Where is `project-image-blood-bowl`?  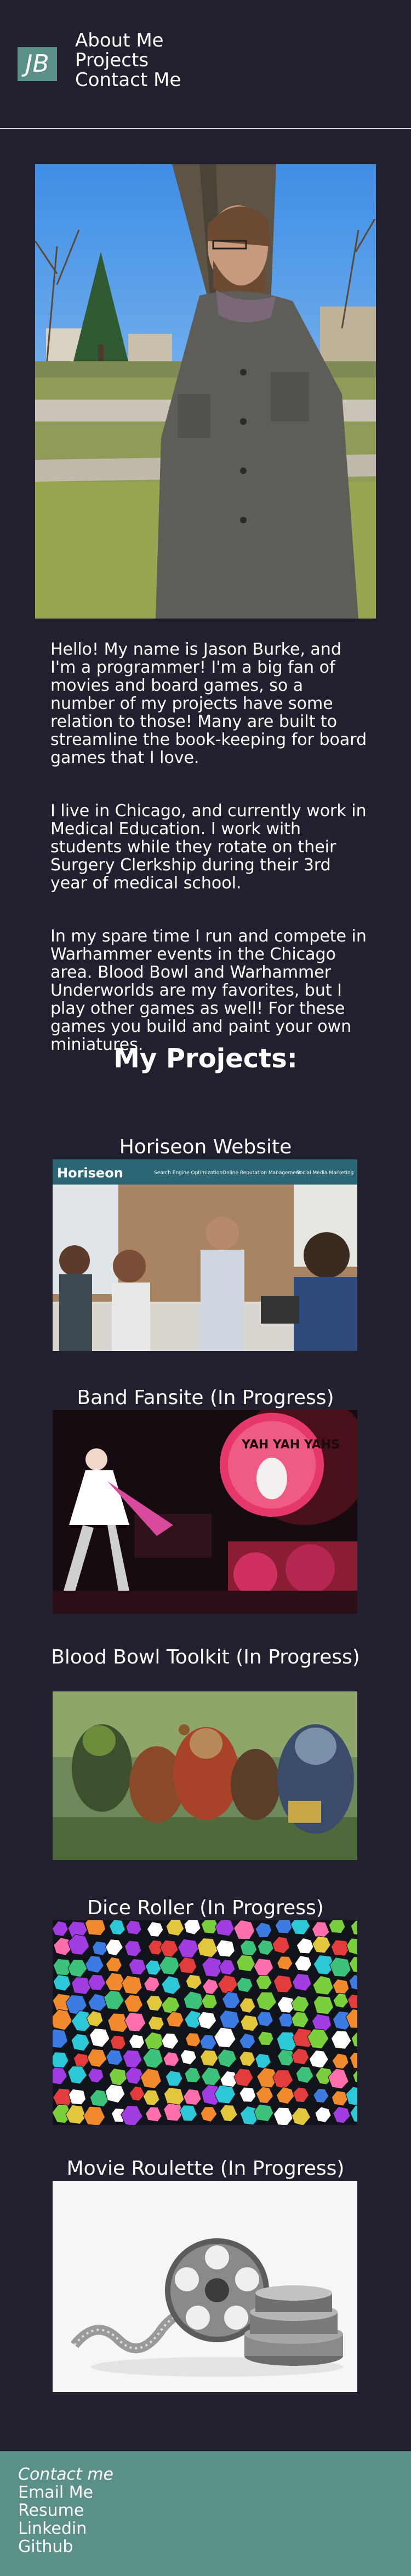 project-image-blood-bowl is located at coordinates (205, 1776).